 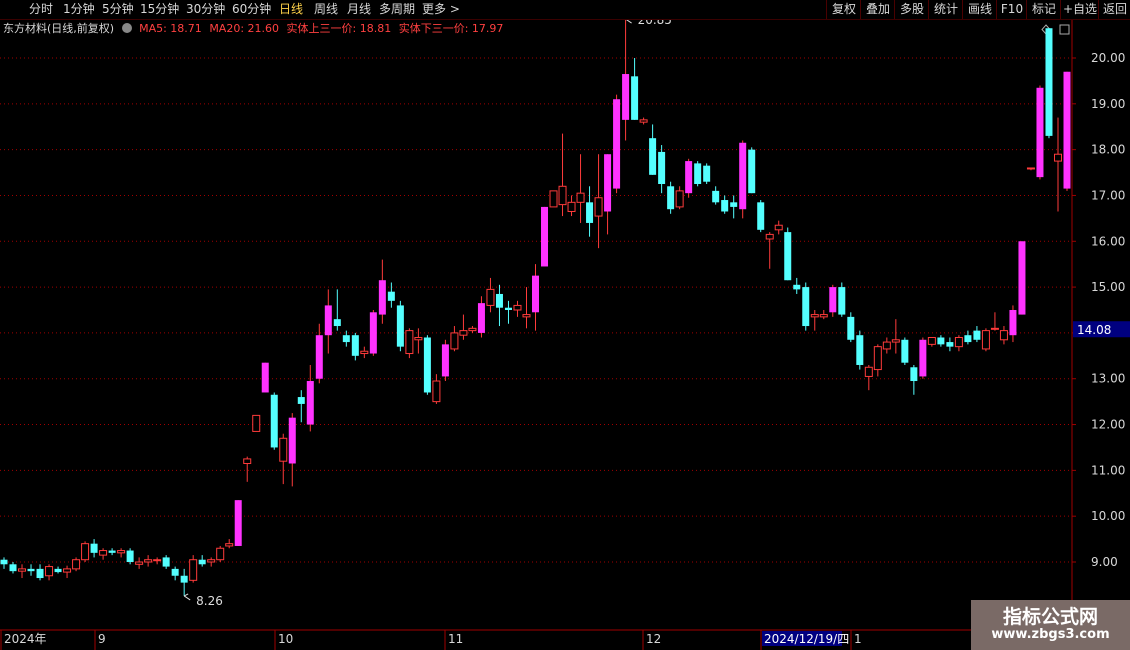 What do you see at coordinates (877, 9) in the screenshot?
I see `toolbar-button-1: 叠加` at bounding box center [877, 9].